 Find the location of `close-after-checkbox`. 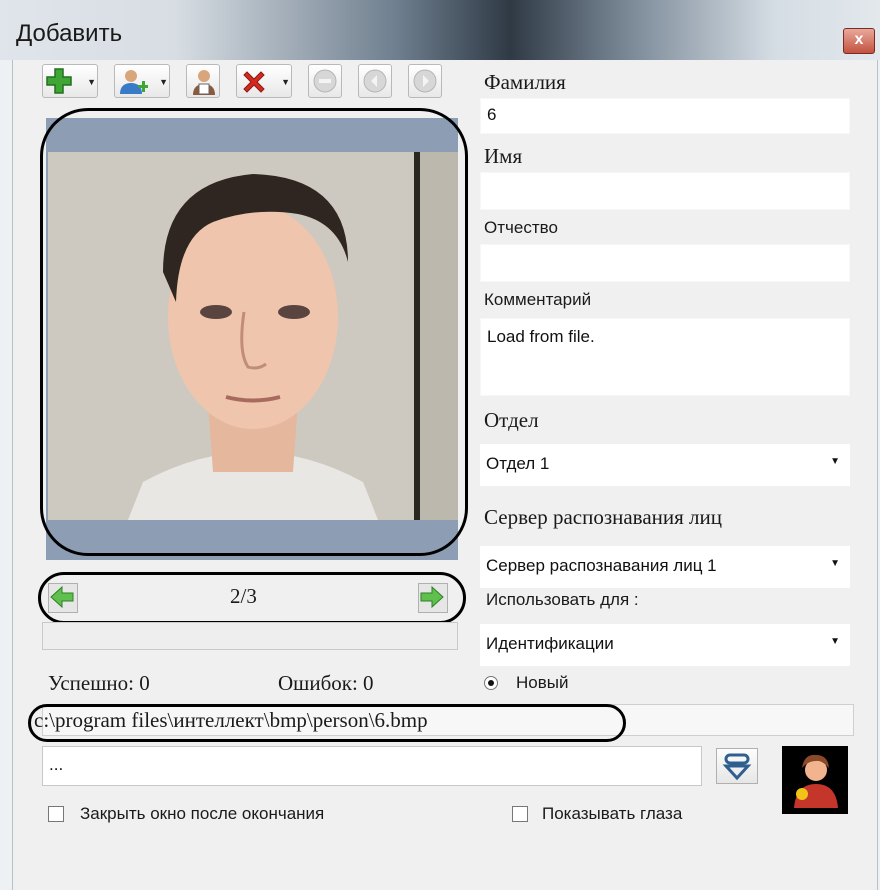

close-after-checkbox is located at coordinates (56, 814).